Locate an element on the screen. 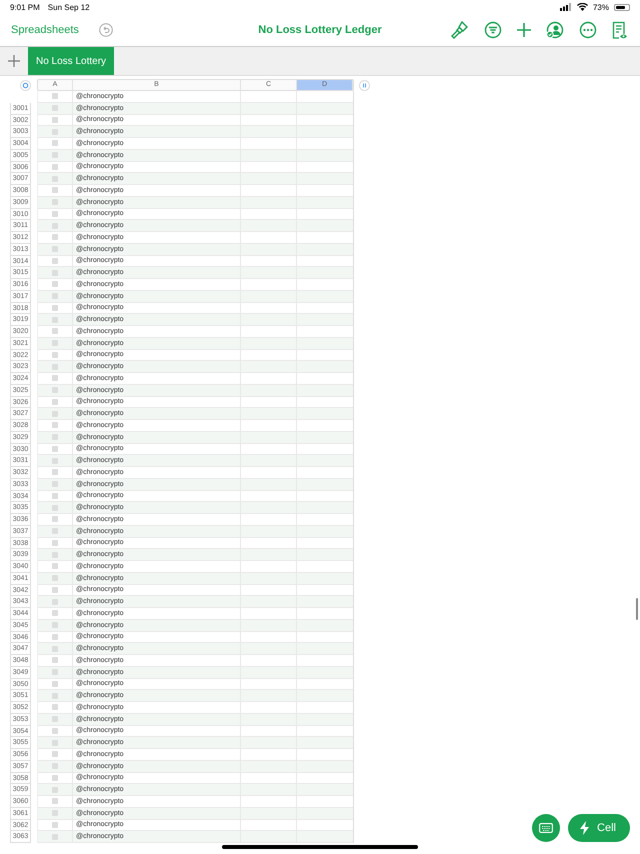 The image size is (640, 854). undo-icon is located at coordinates (105, 30).